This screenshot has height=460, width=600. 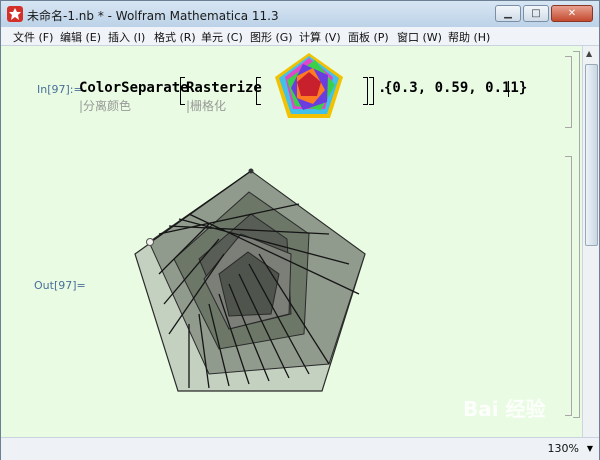 I want to click on menu-help: 帮助 (H), so click(x=469, y=37).